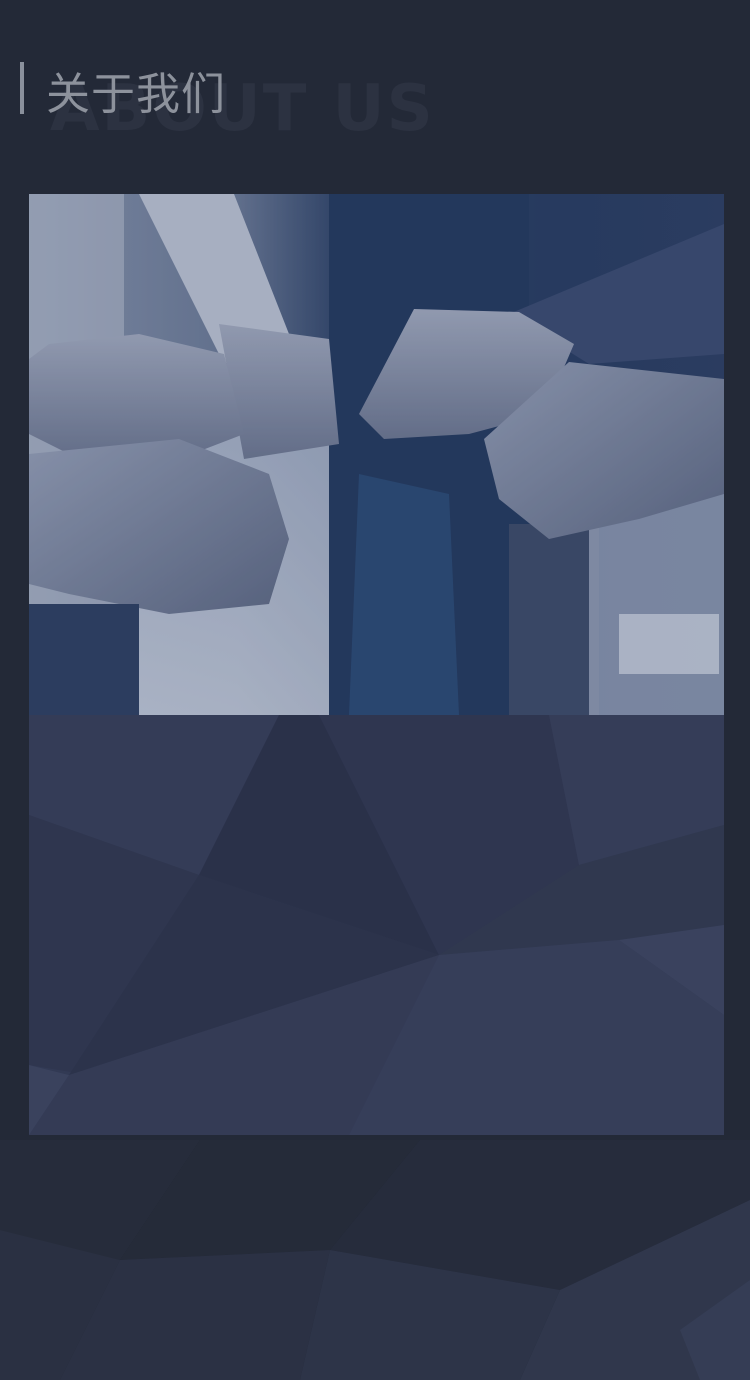 The width and height of the screenshot is (750, 1380). What do you see at coordinates (375, 95) in the screenshot?
I see `section-header: ABOUT US 关于我们` at bounding box center [375, 95].